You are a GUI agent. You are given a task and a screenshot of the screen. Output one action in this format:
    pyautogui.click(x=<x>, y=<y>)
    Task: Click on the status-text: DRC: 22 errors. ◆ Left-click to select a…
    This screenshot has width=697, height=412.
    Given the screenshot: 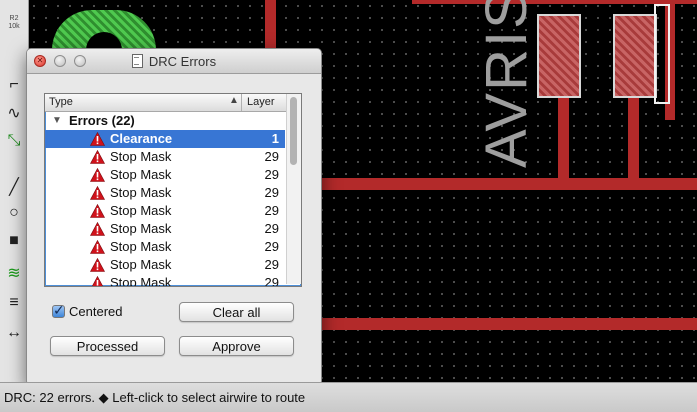 What is the action you would take?
    pyautogui.click(x=155, y=397)
    